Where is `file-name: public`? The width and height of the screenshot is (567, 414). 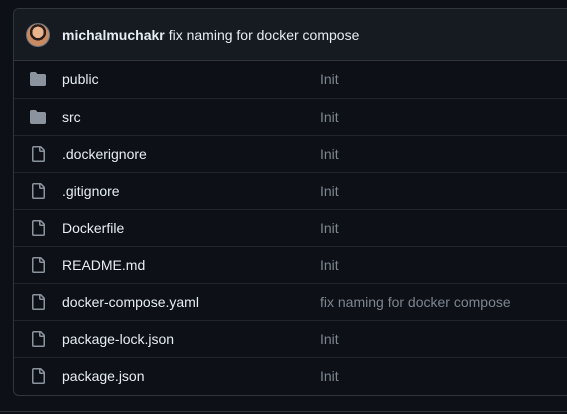 file-name: public is located at coordinates (80, 79).